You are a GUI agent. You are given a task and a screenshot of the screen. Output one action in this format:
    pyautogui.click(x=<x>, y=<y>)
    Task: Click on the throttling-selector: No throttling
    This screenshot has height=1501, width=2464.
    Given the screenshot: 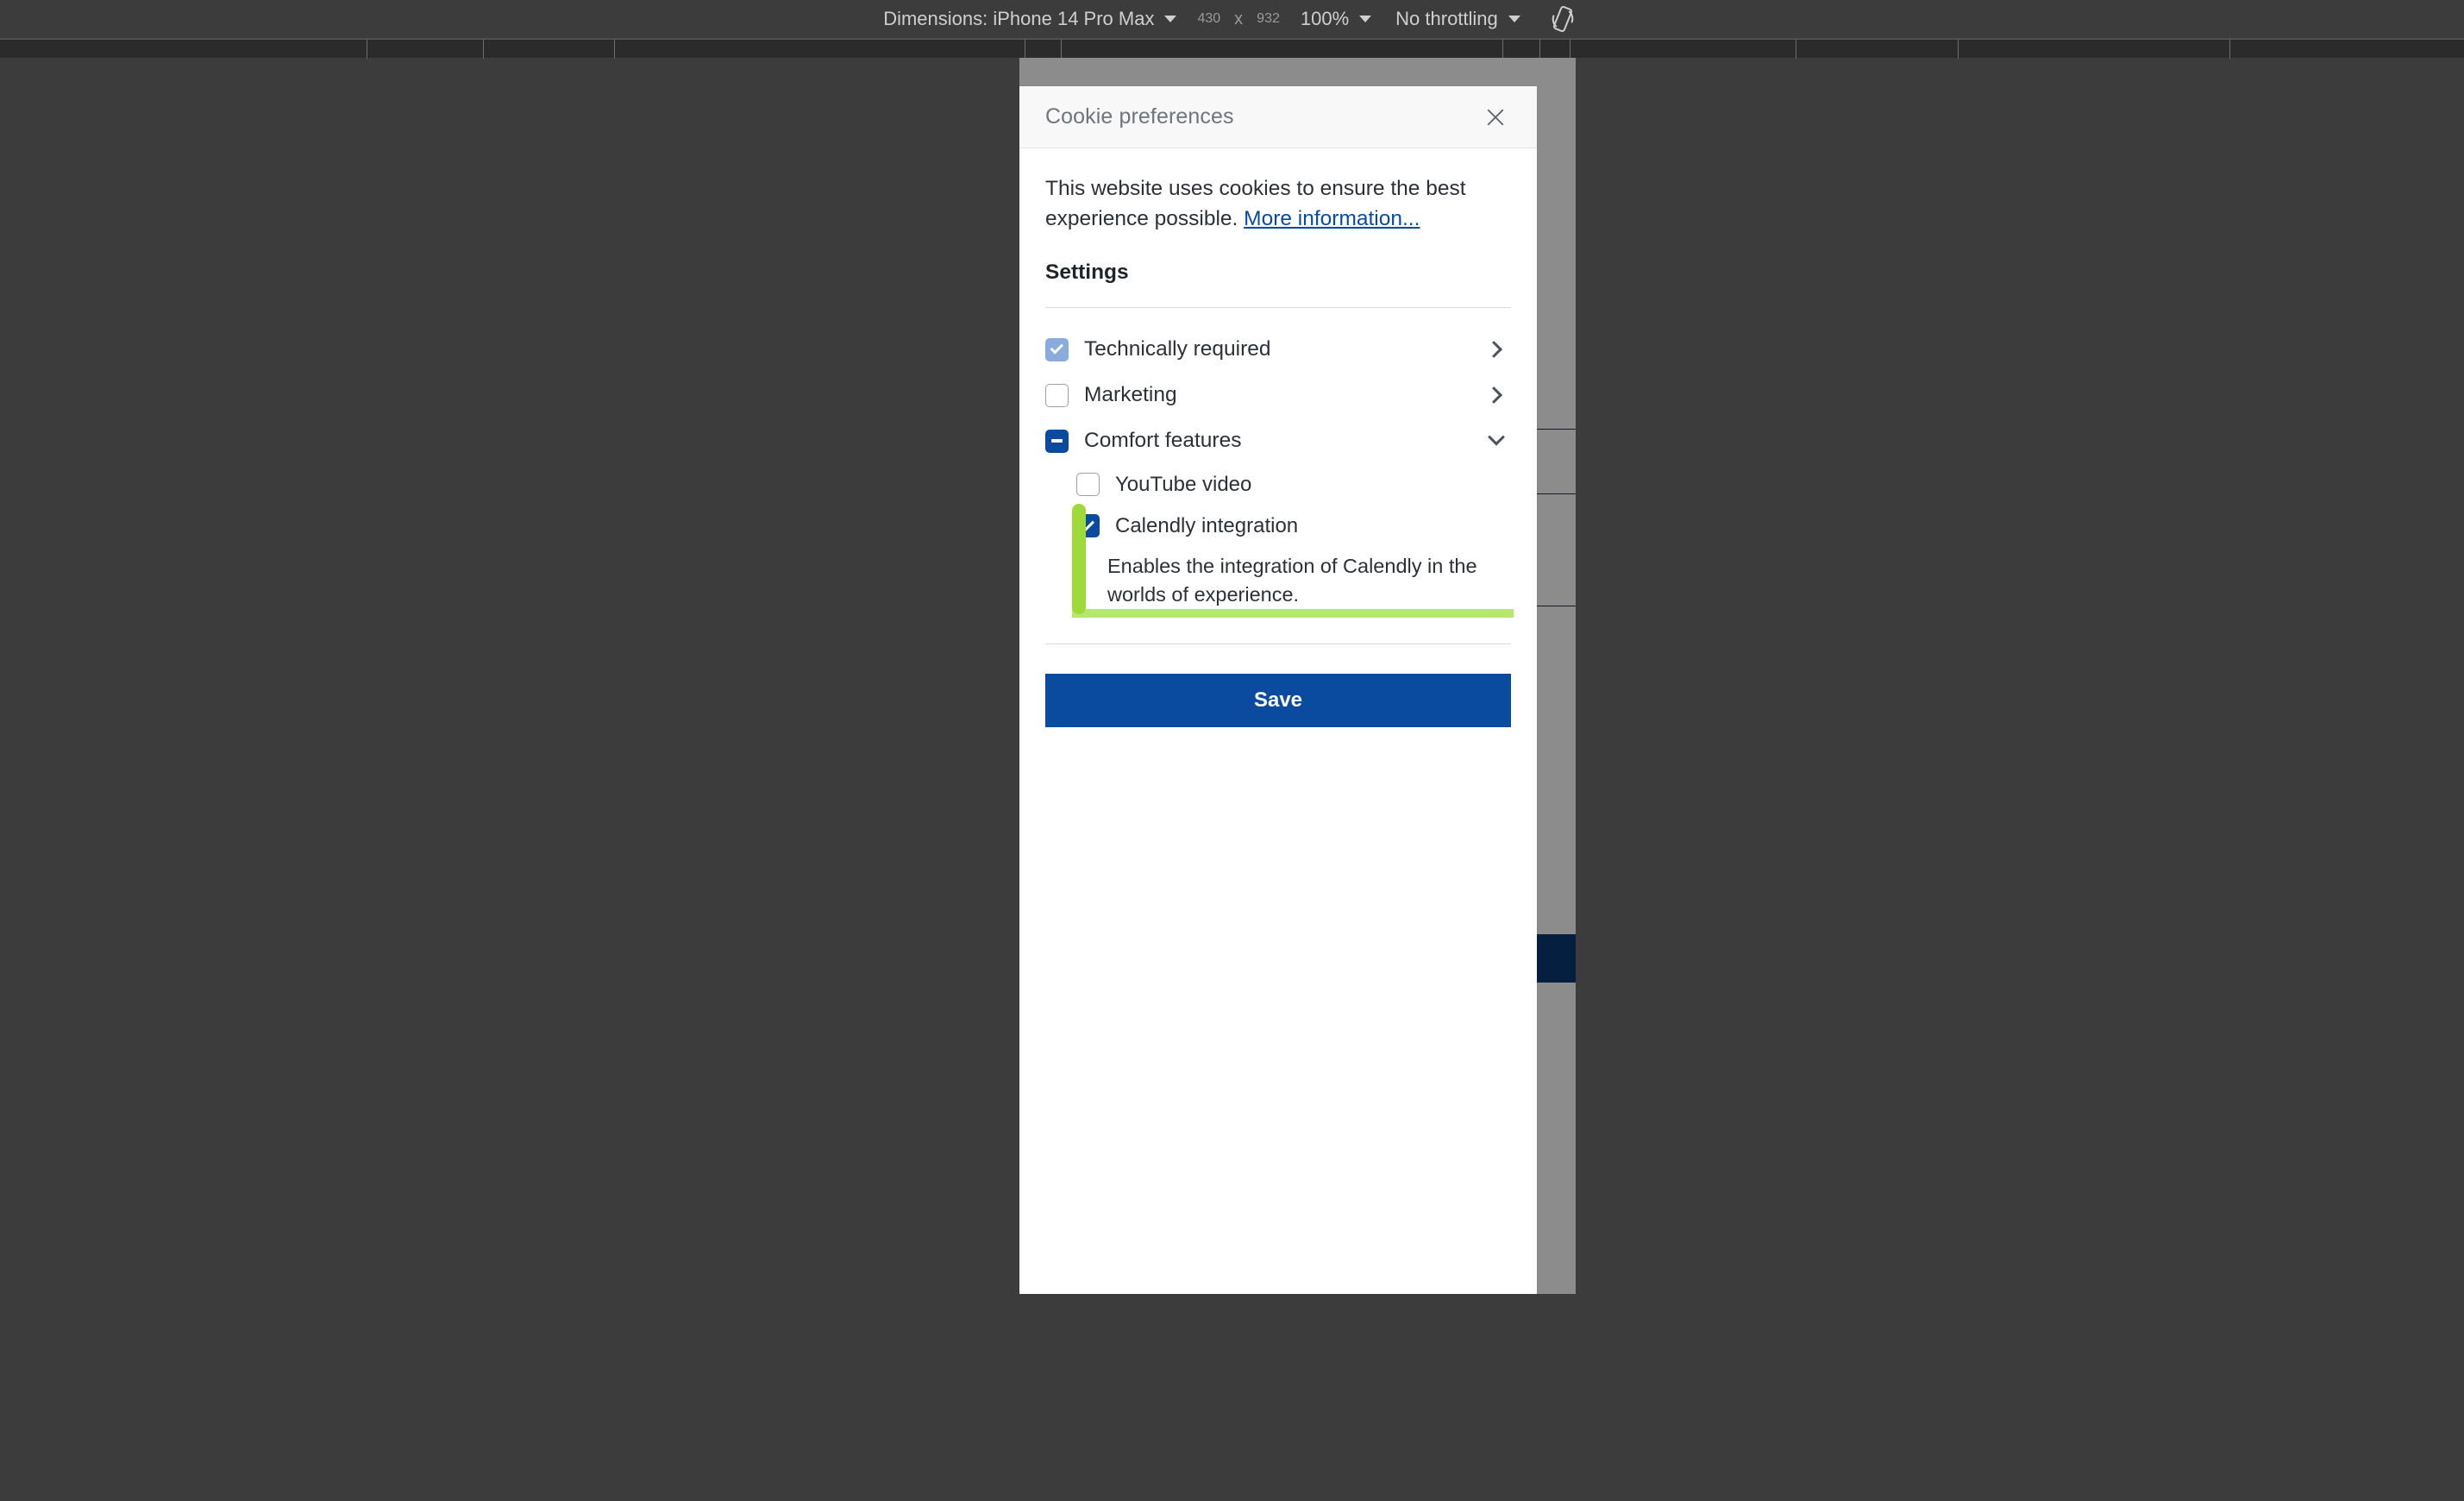 What is the action you would take?
    pyautogui.click(x=1458, y=18)
    